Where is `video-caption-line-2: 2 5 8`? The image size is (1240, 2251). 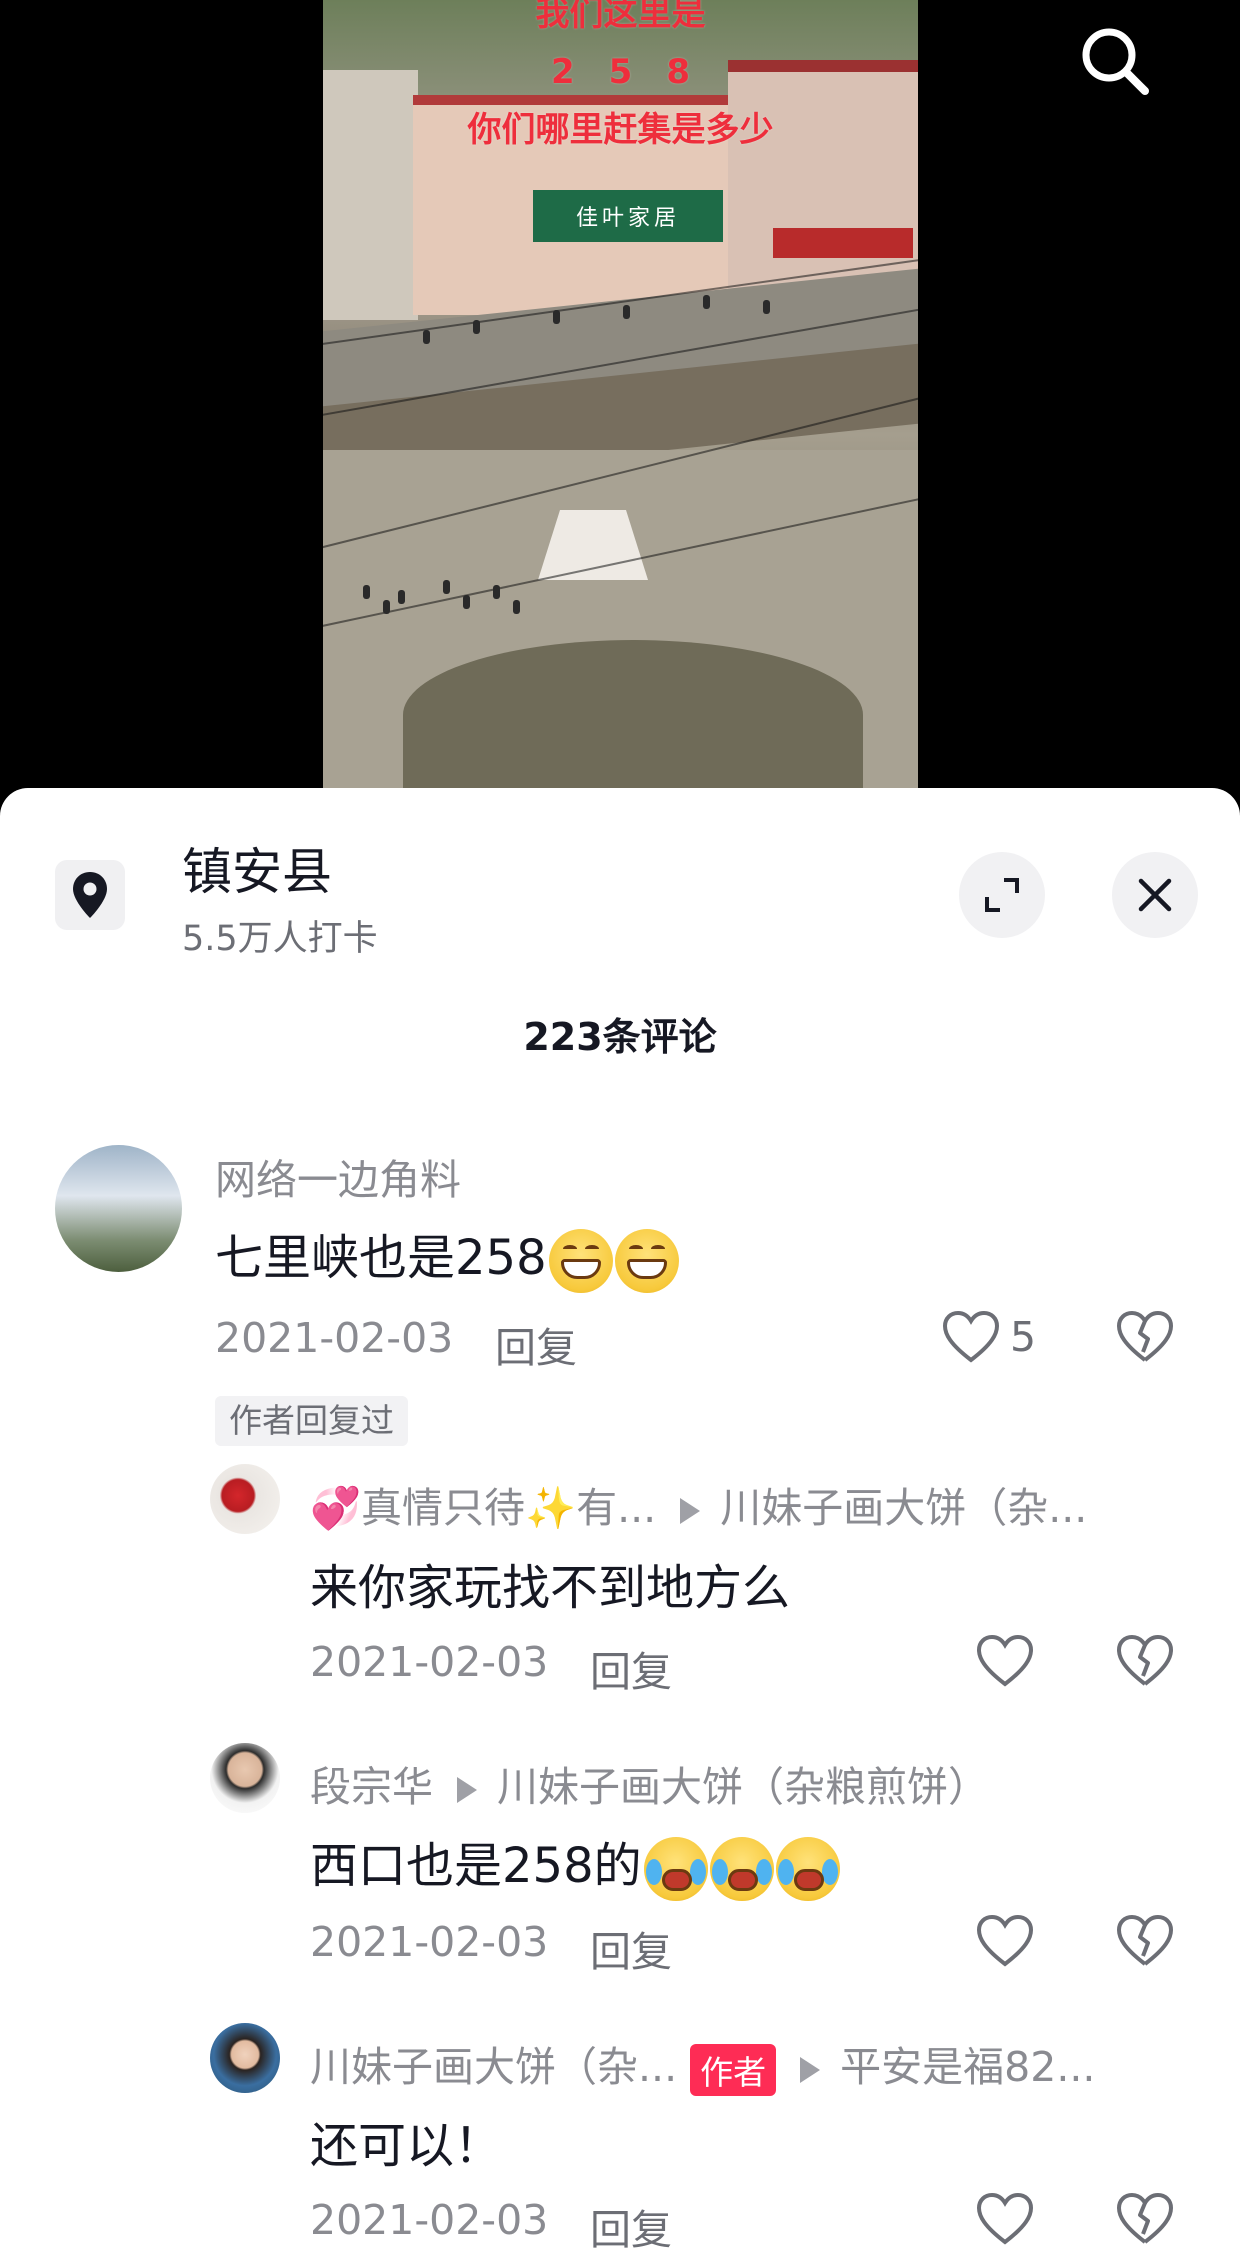 video-caption-line-2: 2 5 8 is located at coordinates (620, 72).